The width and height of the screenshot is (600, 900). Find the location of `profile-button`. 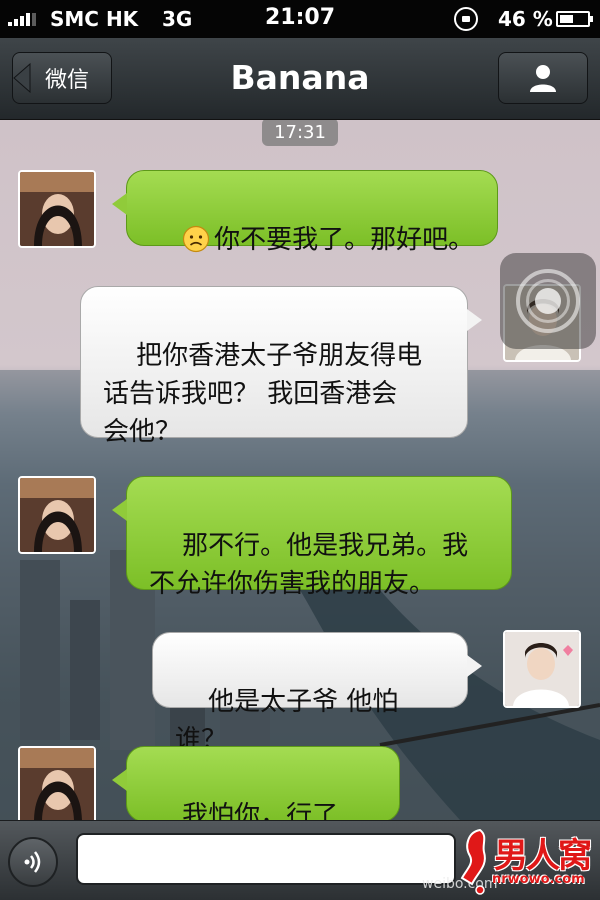

profile-button is located at coordinates (543, 78).